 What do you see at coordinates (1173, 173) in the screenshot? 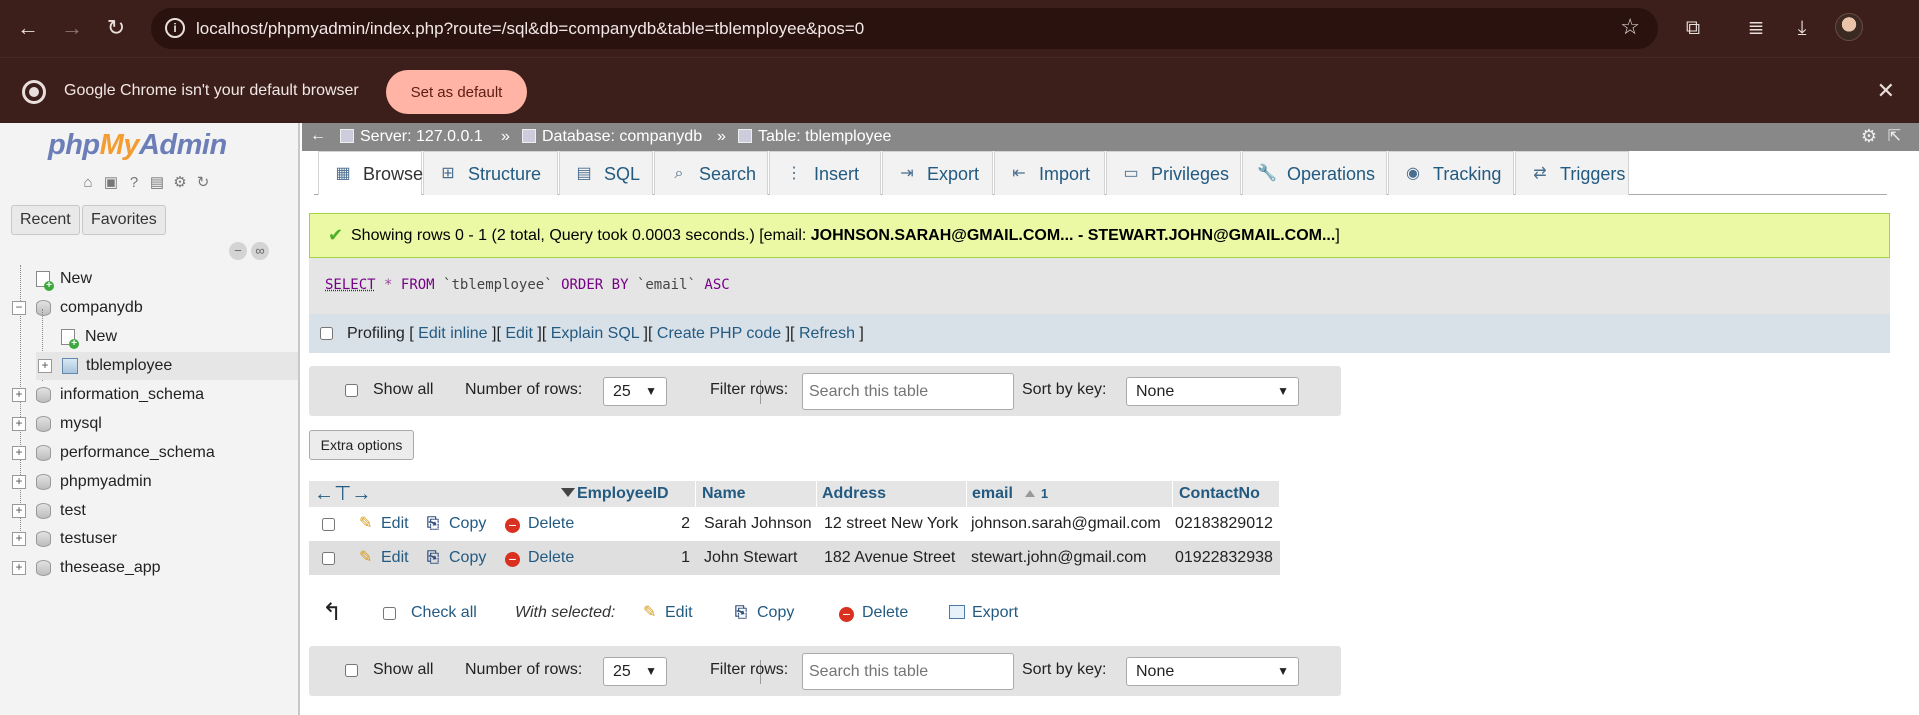
I see `tab-privileges: ▭ Privileges` at bounding box center [1173, 173].